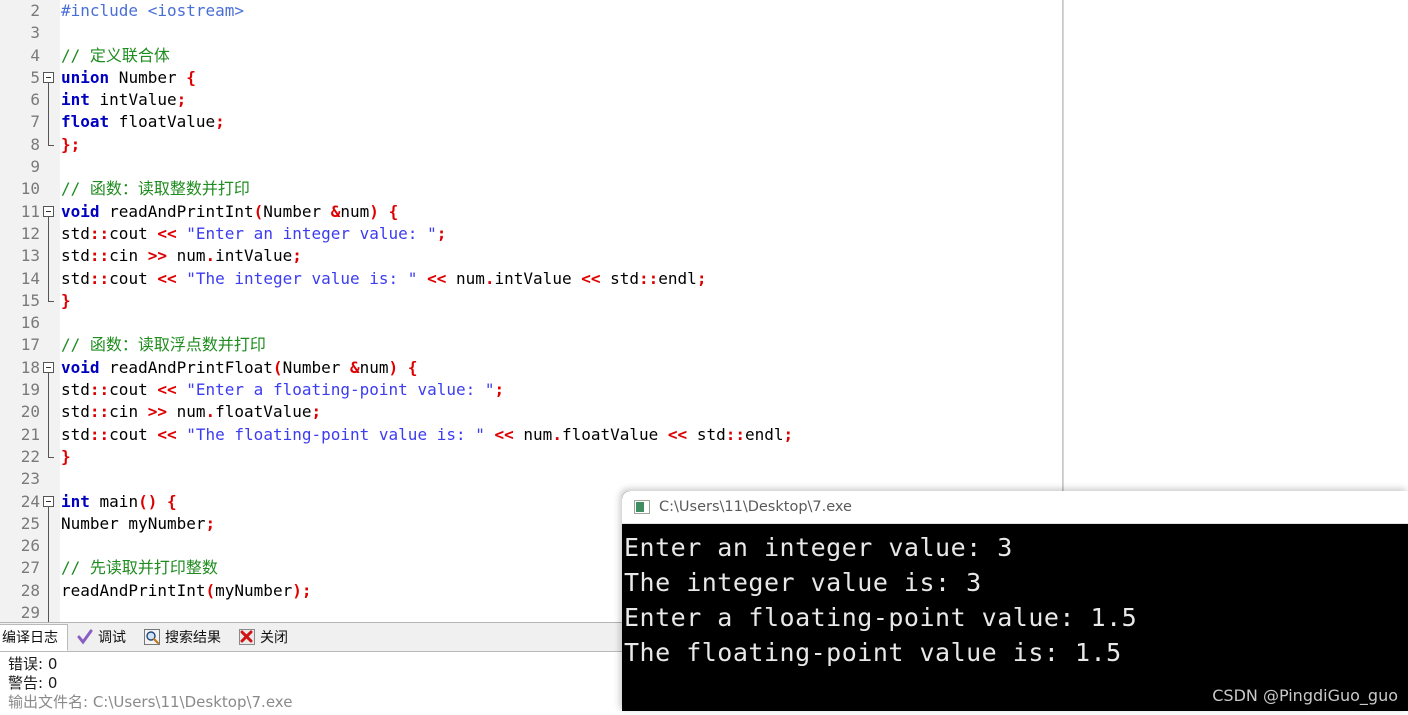 This screenshot has width=1408, height=715. What do you see at coordinates (302, 278) in the screenshot?
I see `code-token: "The integer value is: "` at bounding box center [302, 278].